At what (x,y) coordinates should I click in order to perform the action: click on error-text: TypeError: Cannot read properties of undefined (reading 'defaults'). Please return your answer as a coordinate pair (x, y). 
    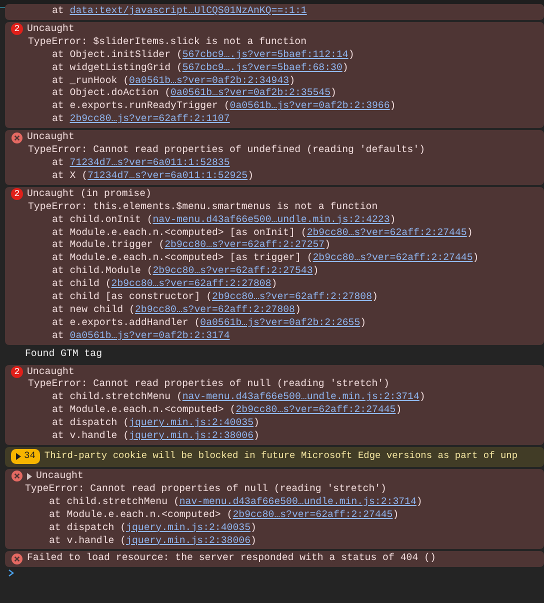
    Looking at the image, I should click on (226, 150).